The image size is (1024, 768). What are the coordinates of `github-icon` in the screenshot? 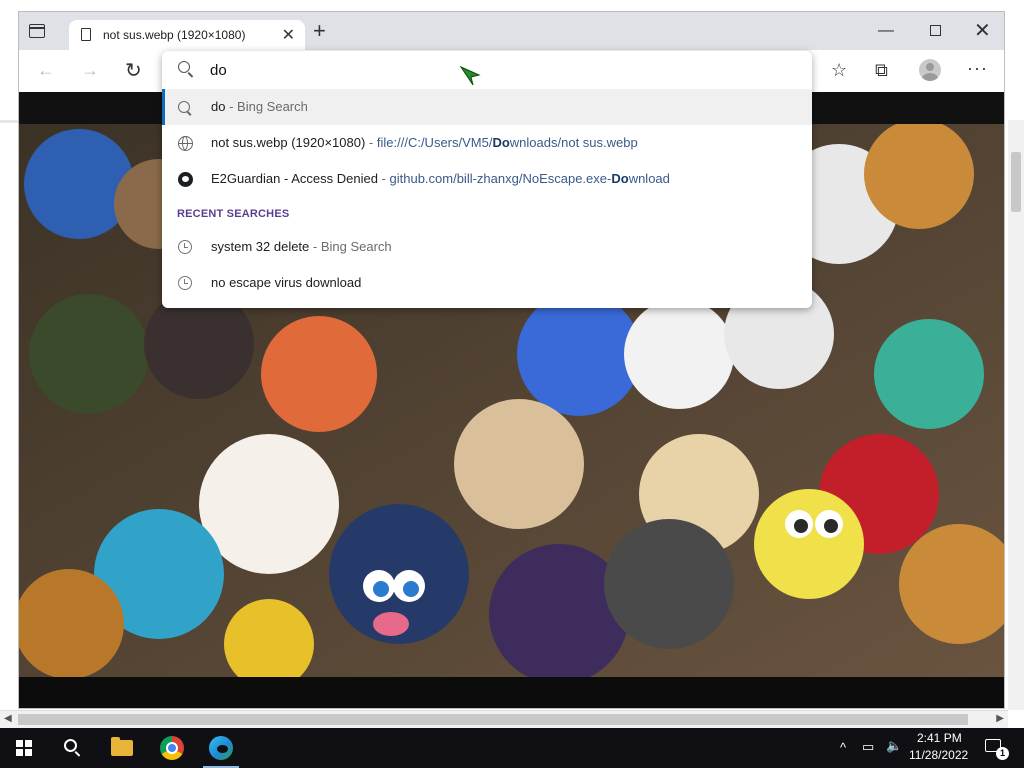 It's located at (185, 179).